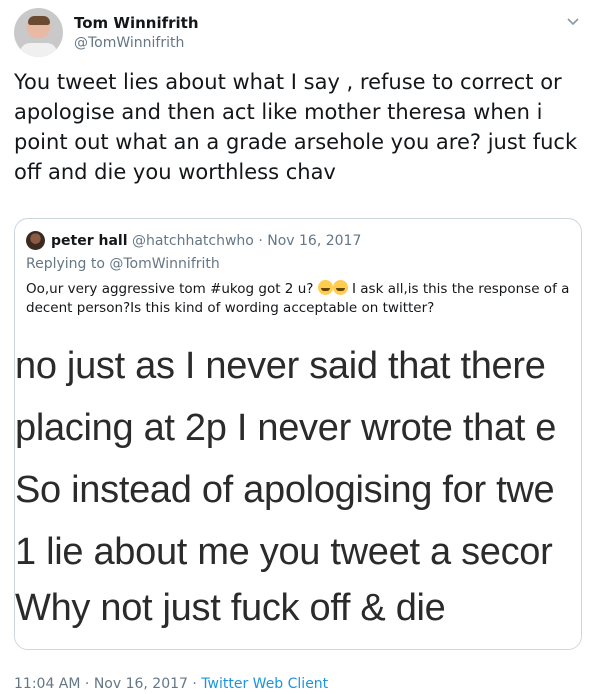 The height and width of the screenshot is (694, 596). Describe the element at coordinates (141, 684) in the screenshot. I see `tweet-date: Nov 16, 2017` at that location.